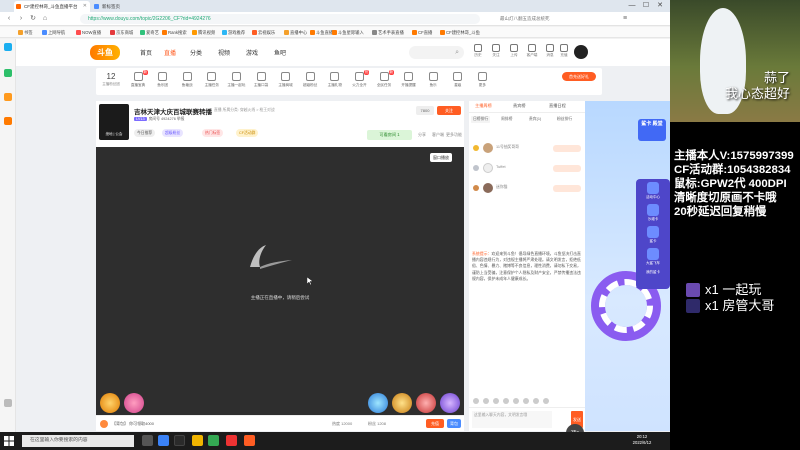 This screenshot has height=450, width=800. What do you see at coordinates (286, 82) in the screenshot?
I see `toolbar-item: 主播商城` at bounding box center [286, 82].